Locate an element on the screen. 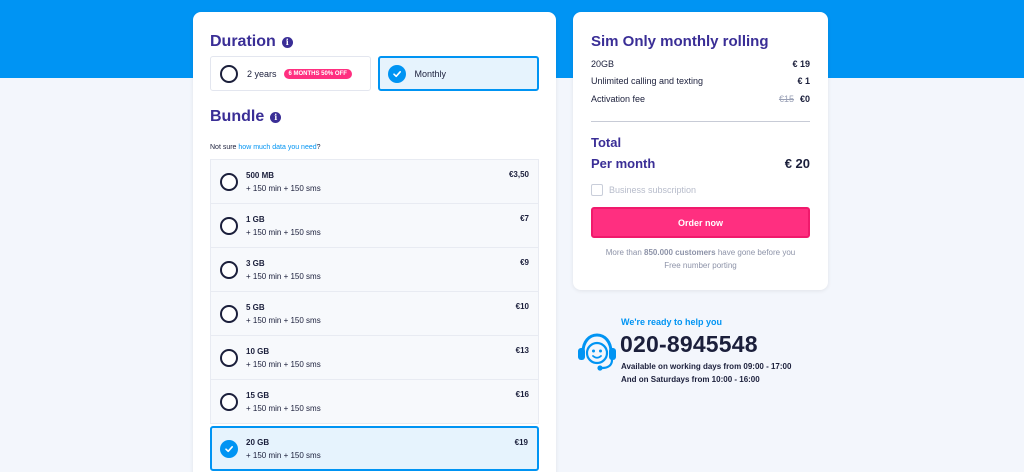  bundle-price: €13 is located at coordinates (522, 350).